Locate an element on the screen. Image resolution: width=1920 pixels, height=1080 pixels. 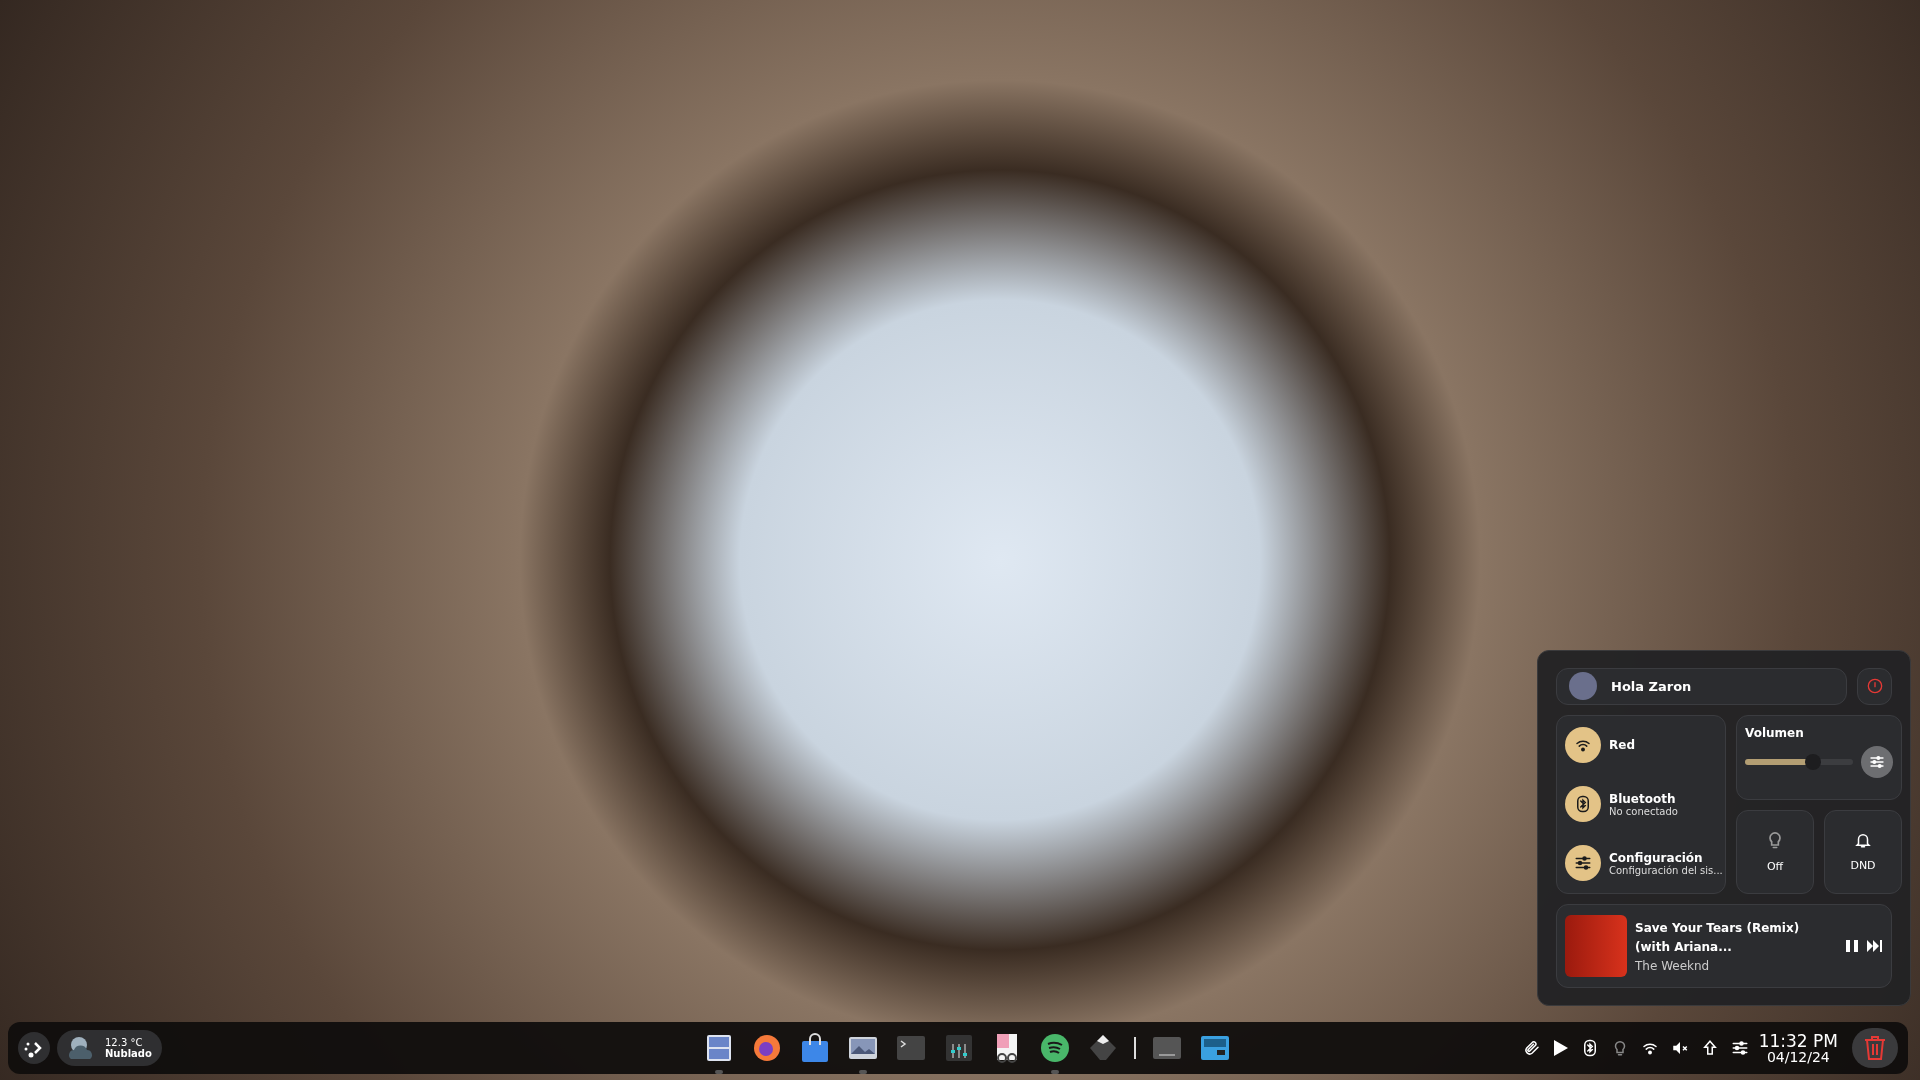
clock-date: 04/12/24 is located at coordinates (1798, 1056).